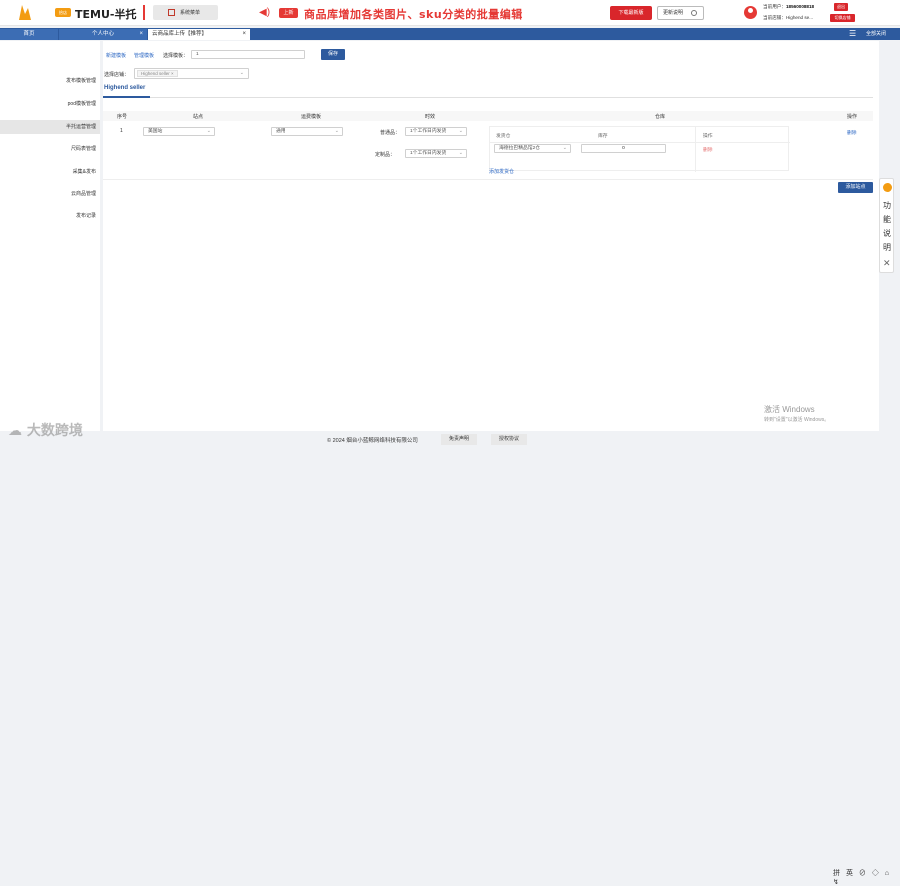  I want to click on help-text: 功能说明, so click(887, 227).